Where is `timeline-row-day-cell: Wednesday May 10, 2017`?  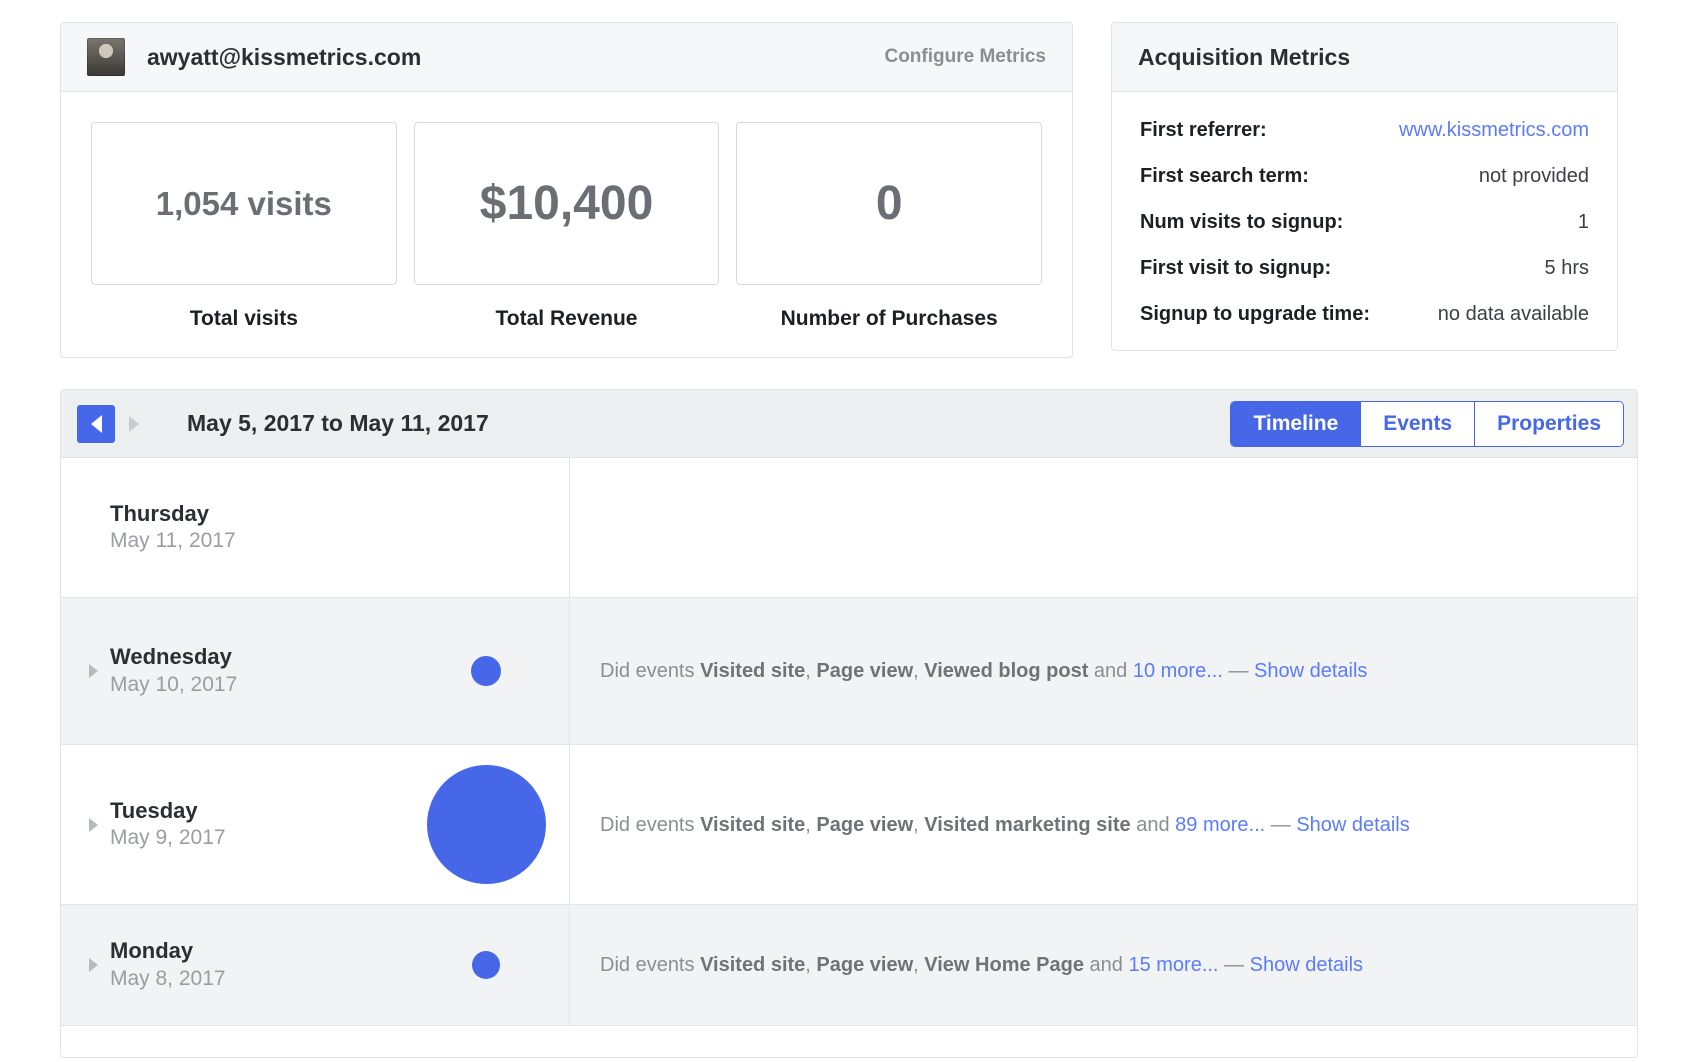 timeline-row-day-cell: Wednesday May 10, 2017 is located at coordinates (315, 671).